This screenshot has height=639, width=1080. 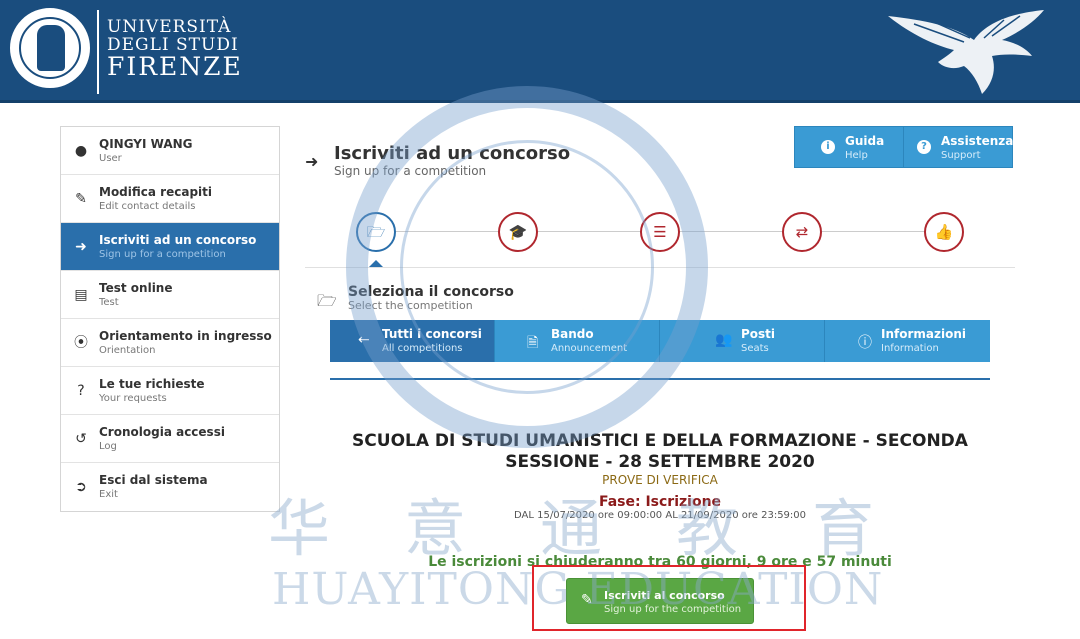 I want to click on sidebar-item-log: ↺ Cronologia accessi Log, so click(x=170, y=439).